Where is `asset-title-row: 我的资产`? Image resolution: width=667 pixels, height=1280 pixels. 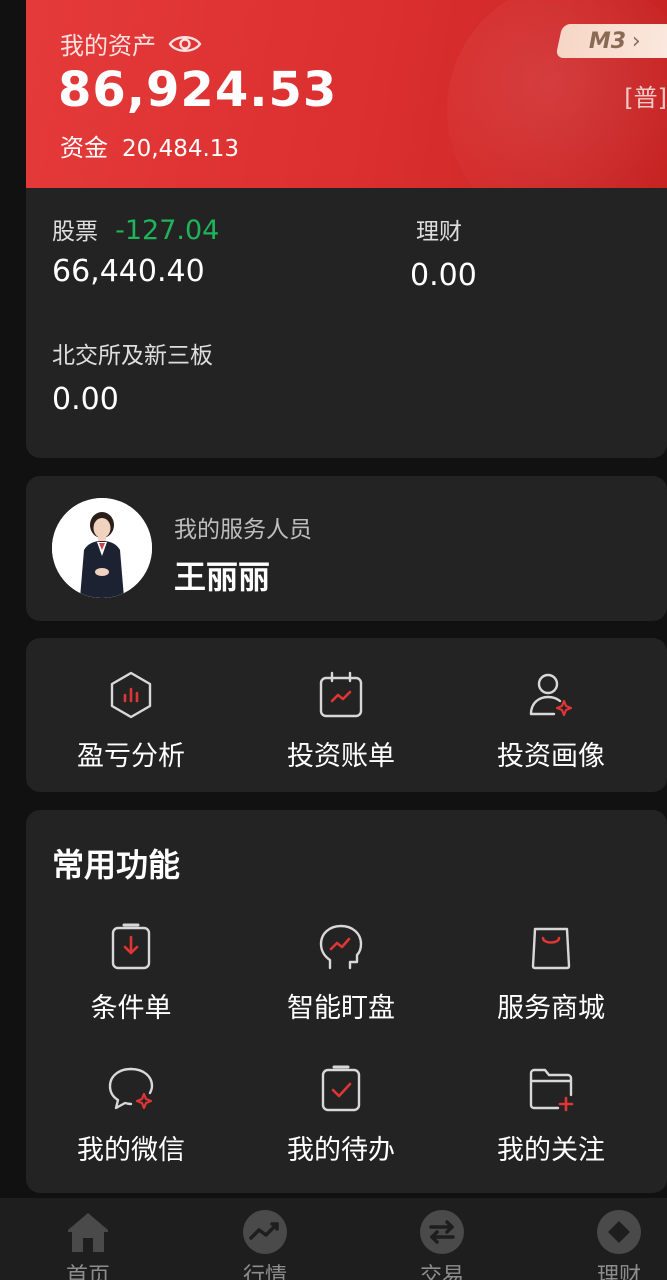
asset-title-row: 我的资产 is located at coordinates (131, 43).